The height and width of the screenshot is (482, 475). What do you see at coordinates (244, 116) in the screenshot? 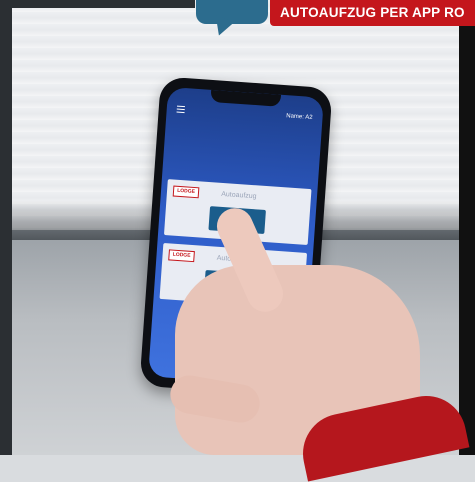
I see `app-header: Name: A2` at bounding box center [244, 116].